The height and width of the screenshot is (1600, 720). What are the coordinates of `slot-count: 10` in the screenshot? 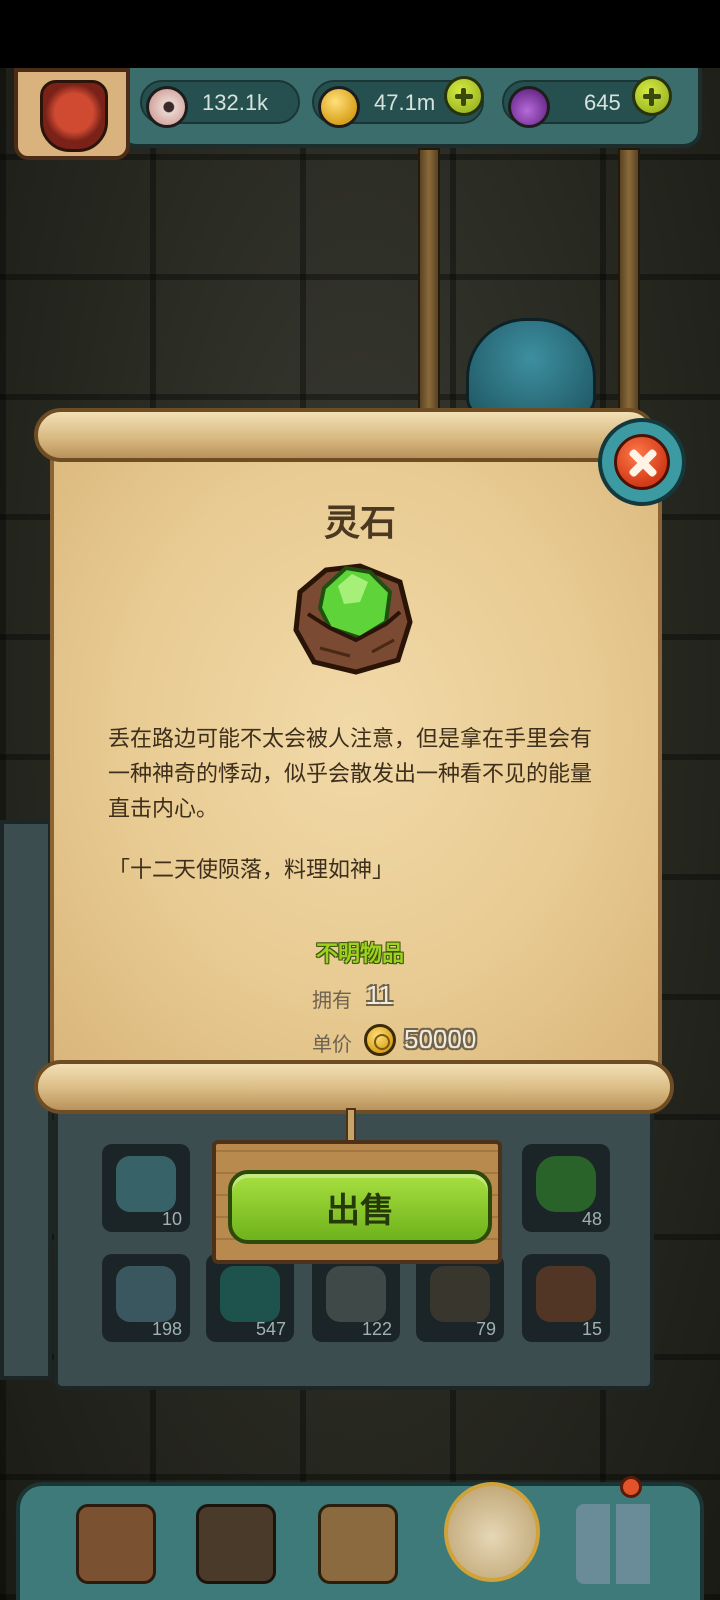 It's located at (171, 1219).